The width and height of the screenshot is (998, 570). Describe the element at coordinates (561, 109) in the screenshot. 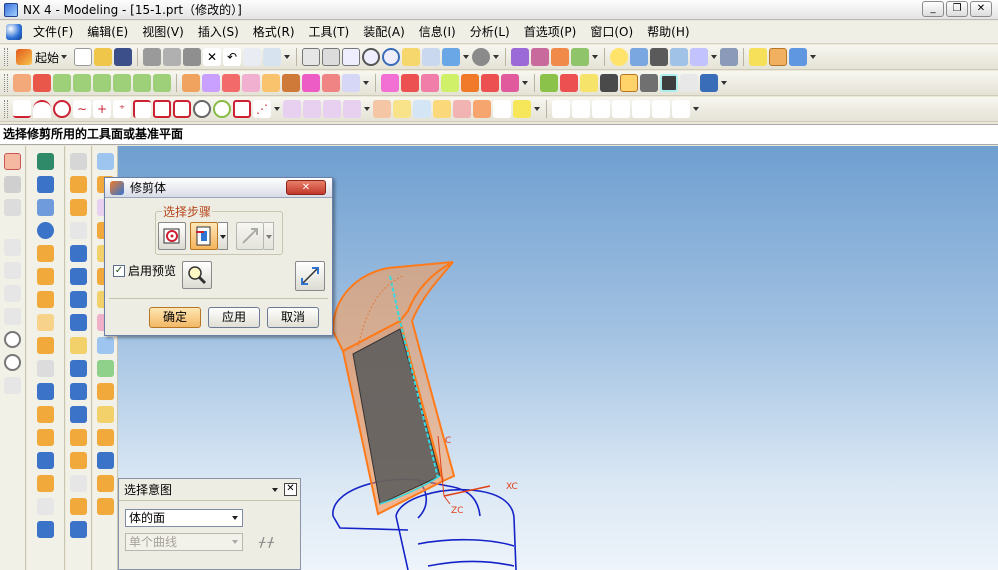

I see `sketch-constraint-icon` at that location.